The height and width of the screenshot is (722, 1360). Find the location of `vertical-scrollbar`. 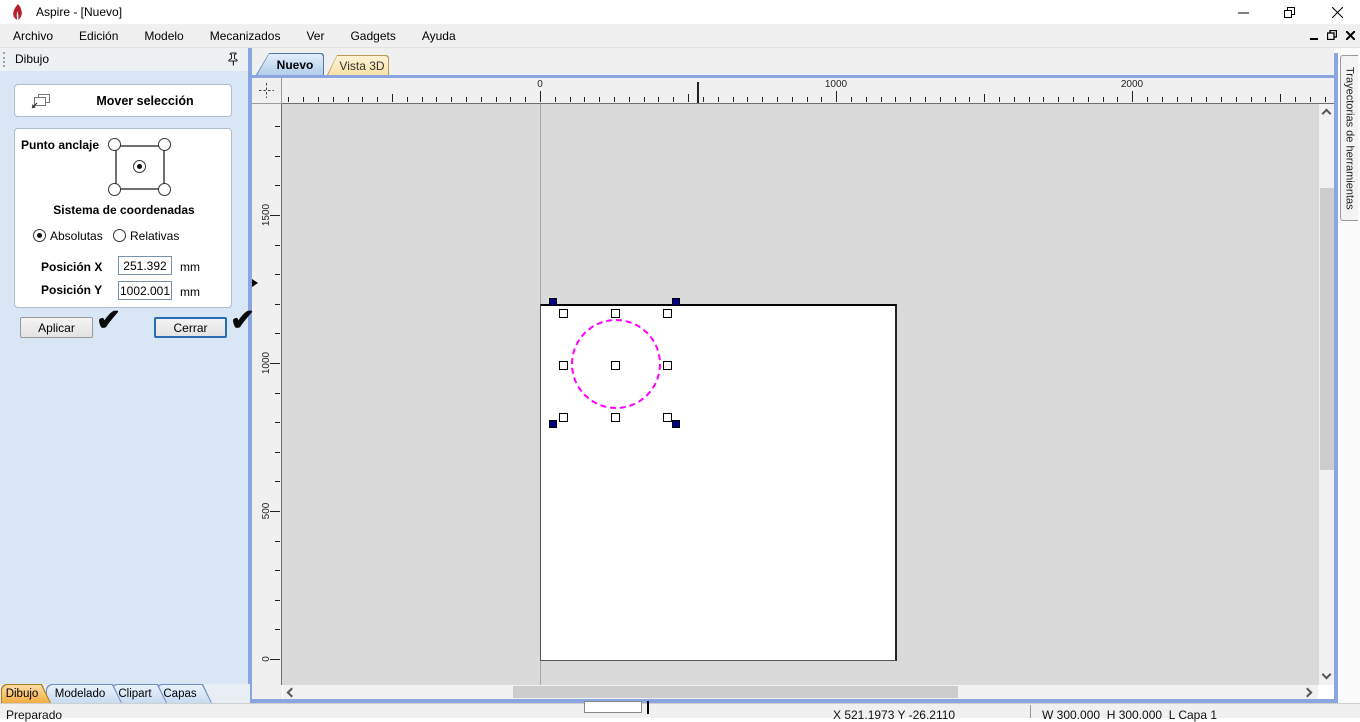

vertical-scrollbar is located at coordinates (1326, 394).